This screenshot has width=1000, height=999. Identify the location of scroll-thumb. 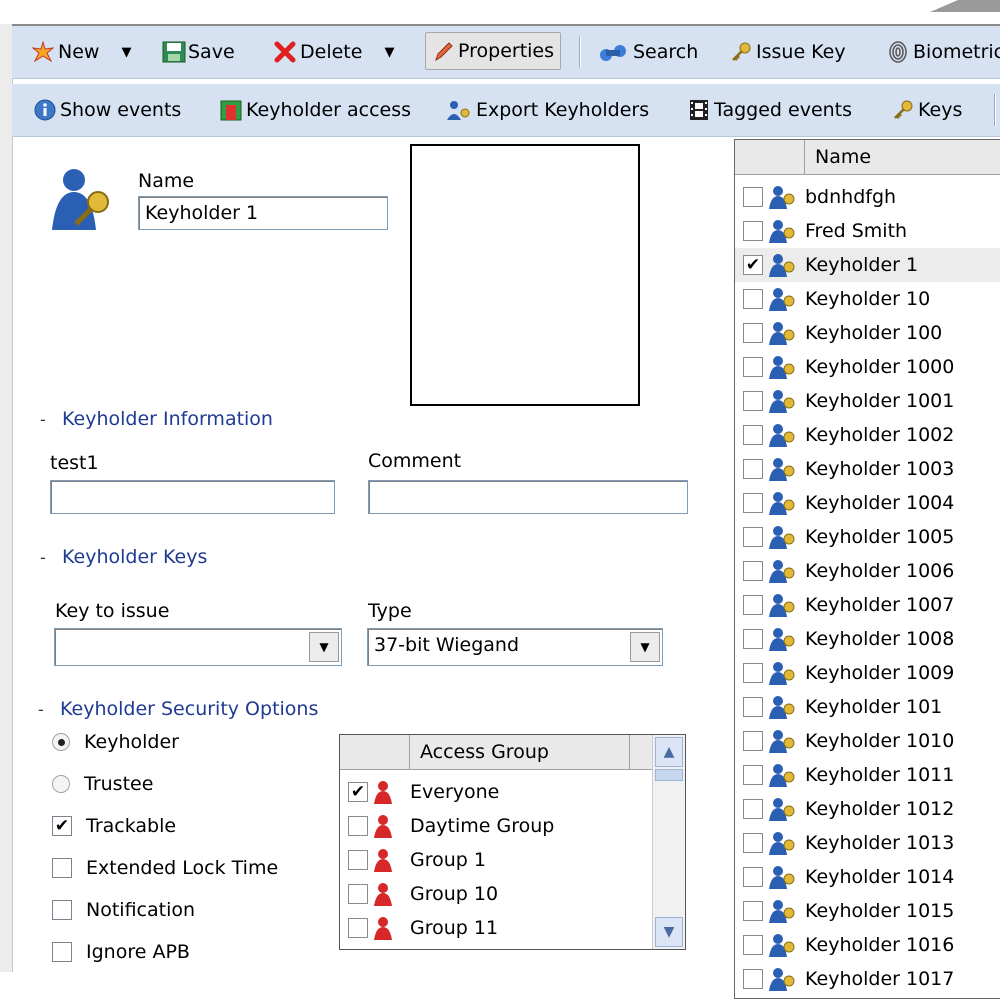
(669, 775).